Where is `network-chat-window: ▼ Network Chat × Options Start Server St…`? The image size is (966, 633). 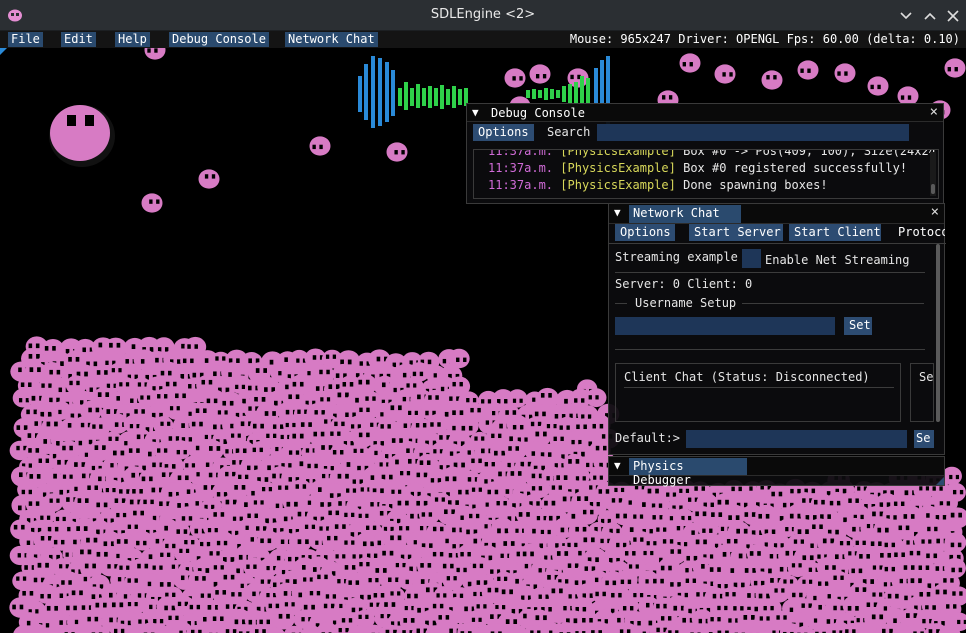
network-chat-window: ▼ Network Chat × Options Start Server St… is located at coordinates (777, 329).